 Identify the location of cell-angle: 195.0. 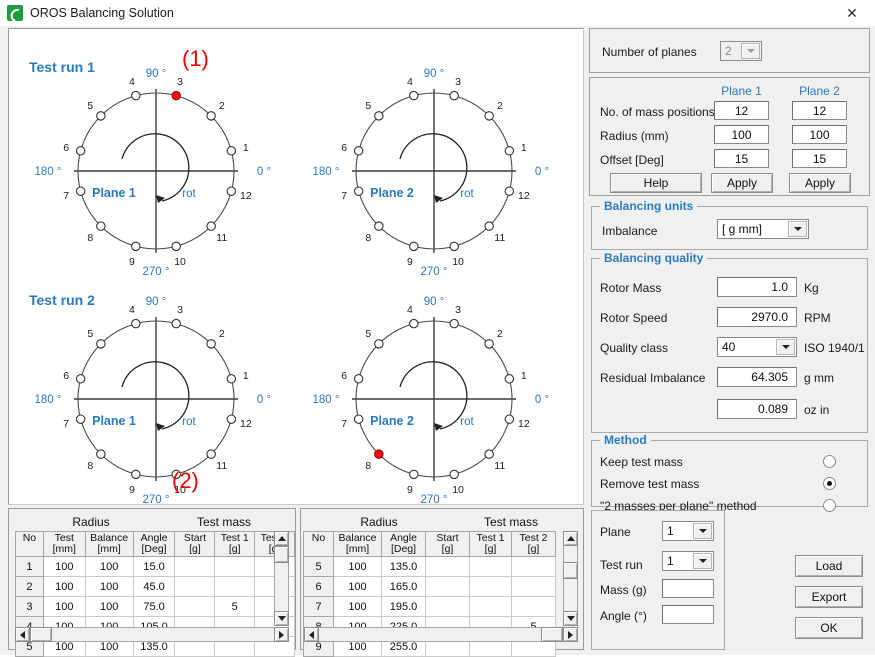
(403, 606).